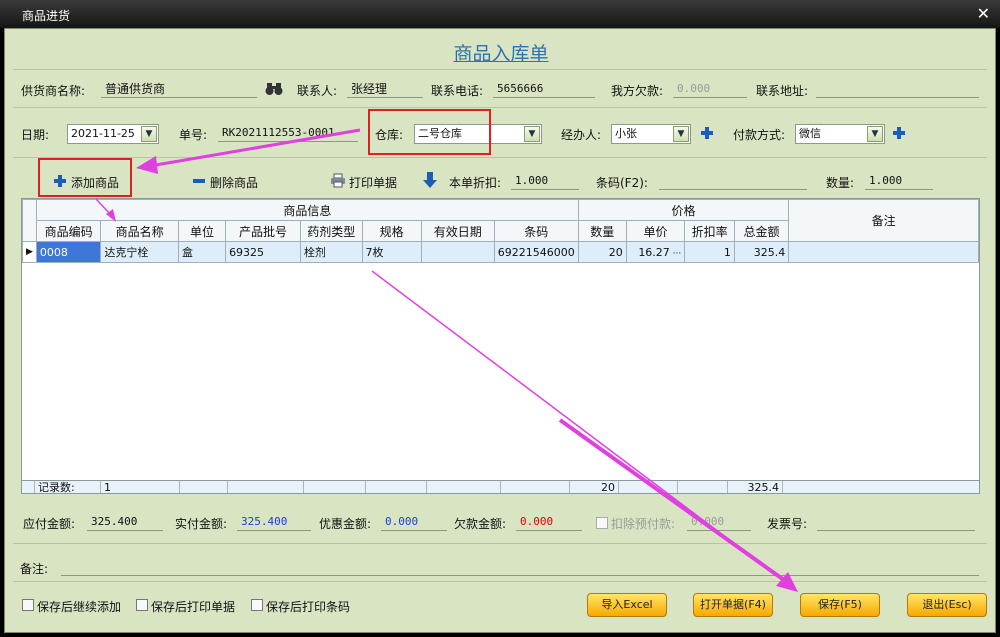 This screenshot has height=637, width=1000. I want to click on column-header: 条码, so click(536, 231).